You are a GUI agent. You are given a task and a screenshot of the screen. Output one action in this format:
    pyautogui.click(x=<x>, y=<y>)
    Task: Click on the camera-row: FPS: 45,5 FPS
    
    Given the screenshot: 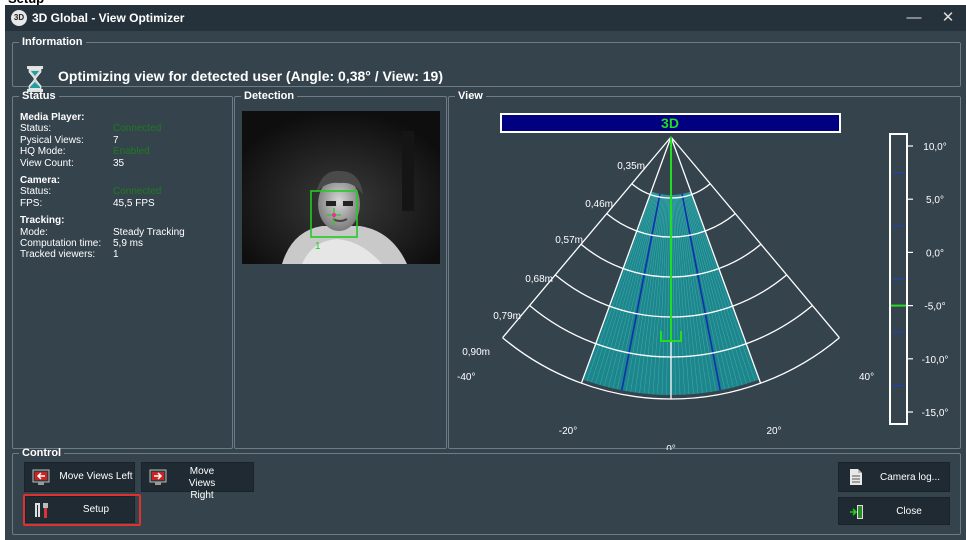 What is the action you would take?
    pyautogui.click(x=120, y=203)
    